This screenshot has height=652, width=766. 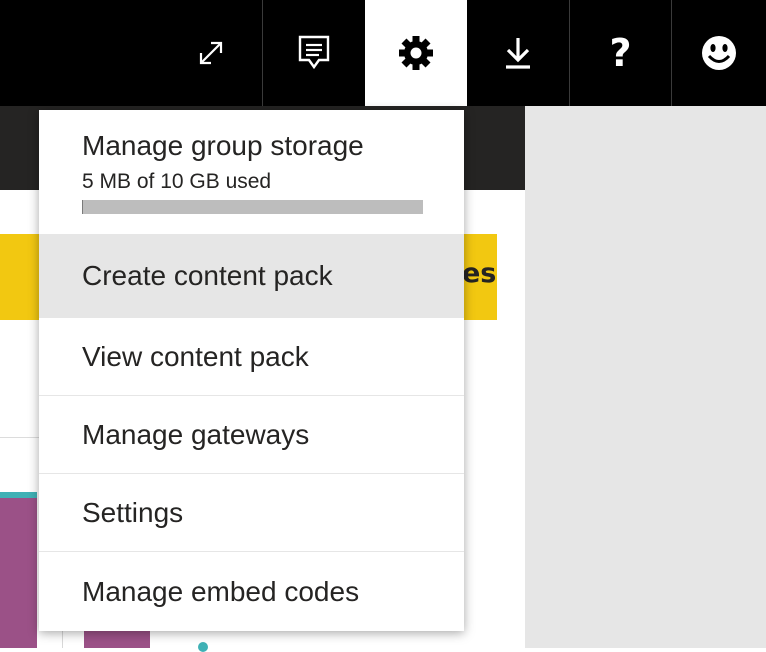 I want to click on settings-button, so click(x=416, y=53).